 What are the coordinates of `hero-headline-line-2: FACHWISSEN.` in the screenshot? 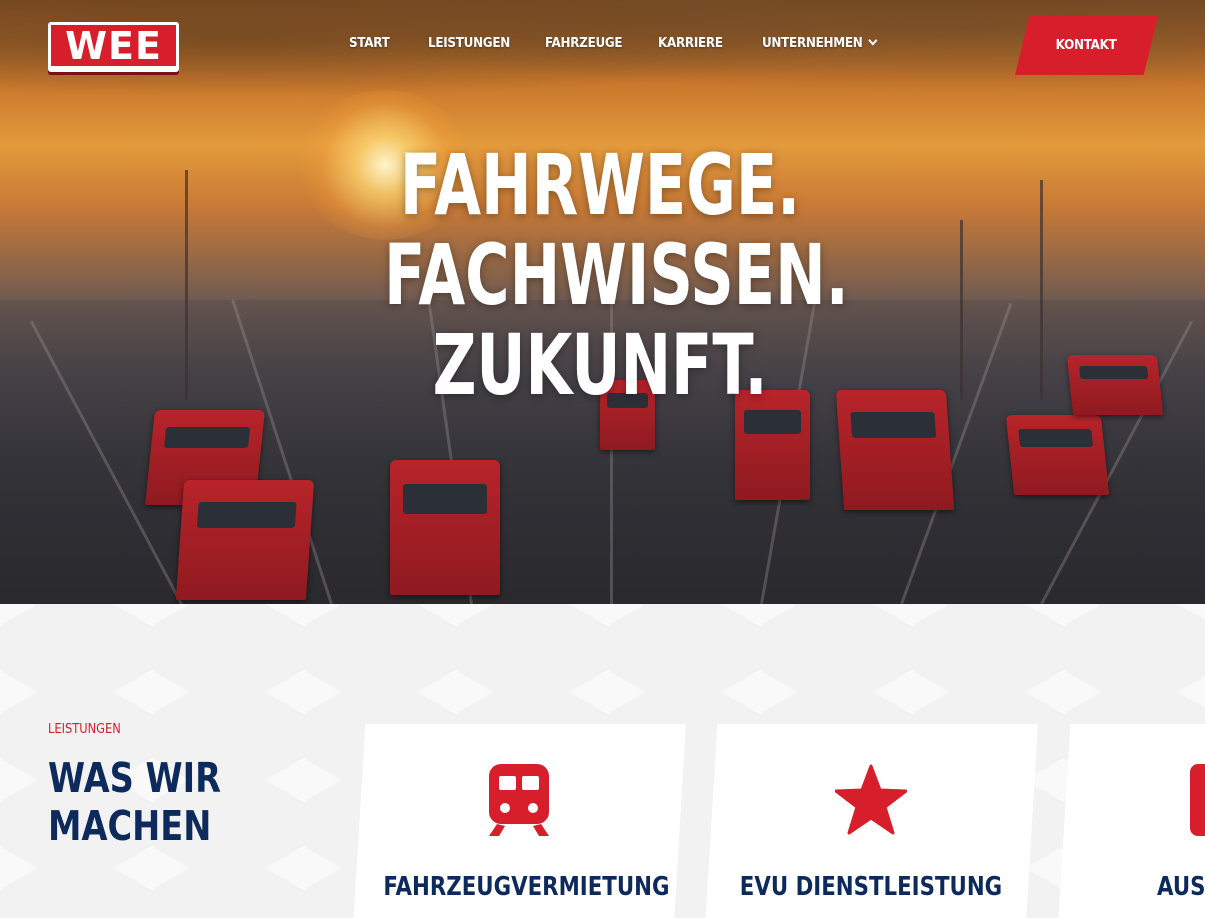 It's located at (616, 275).